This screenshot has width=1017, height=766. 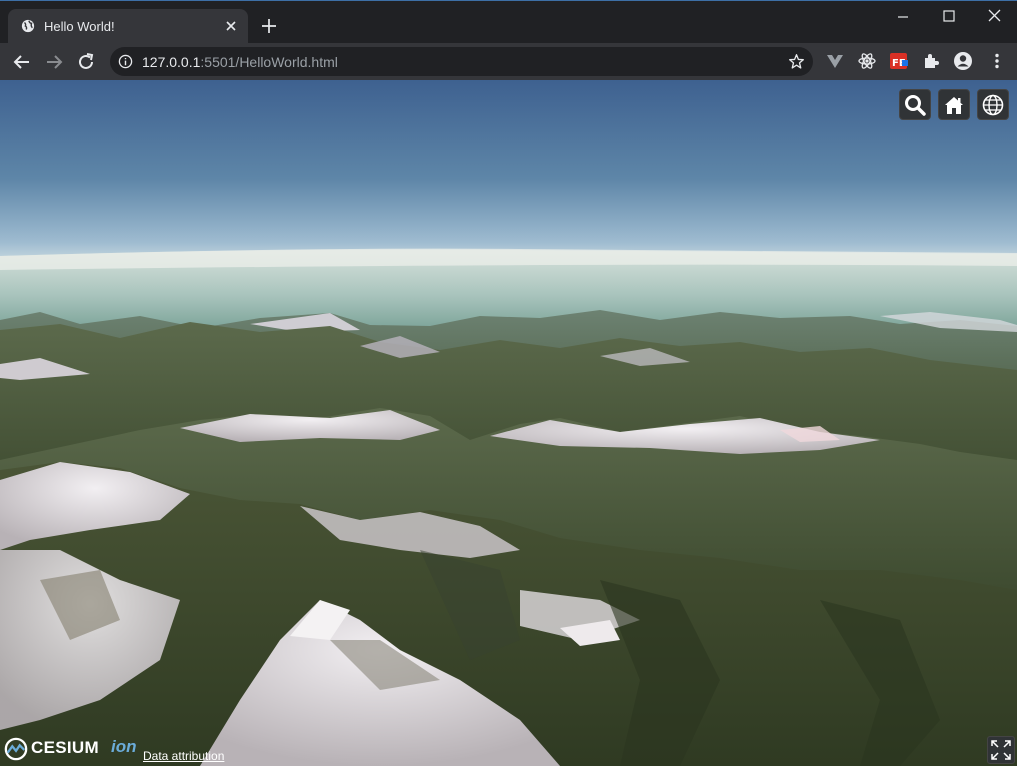 What do you see at coordinates (931, 61) in the screenshot?
I see `extensions-puzzle-icon` at bounding box center [931, 61].